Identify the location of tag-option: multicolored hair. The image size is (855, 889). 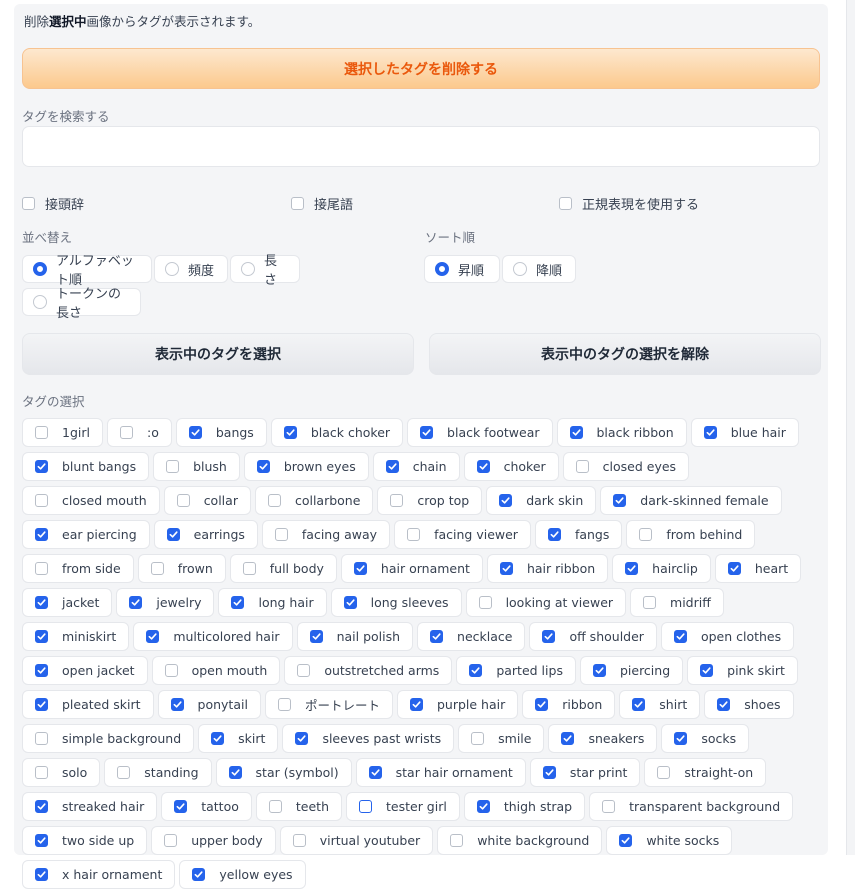
(213, 636).